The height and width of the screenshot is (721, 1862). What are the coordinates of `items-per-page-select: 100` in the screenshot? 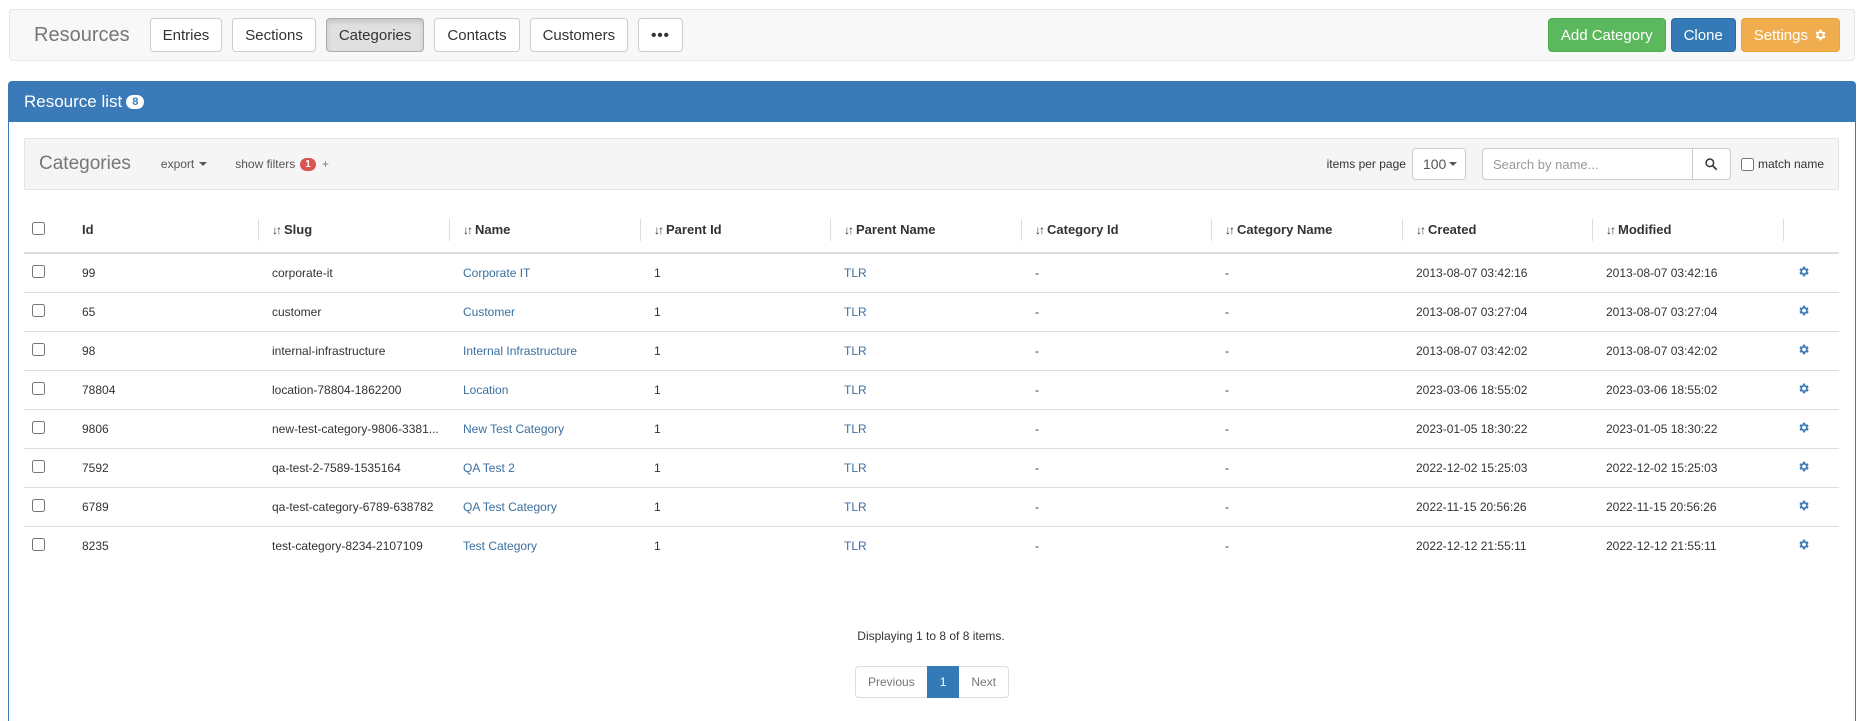 It's located at (1438, 164).